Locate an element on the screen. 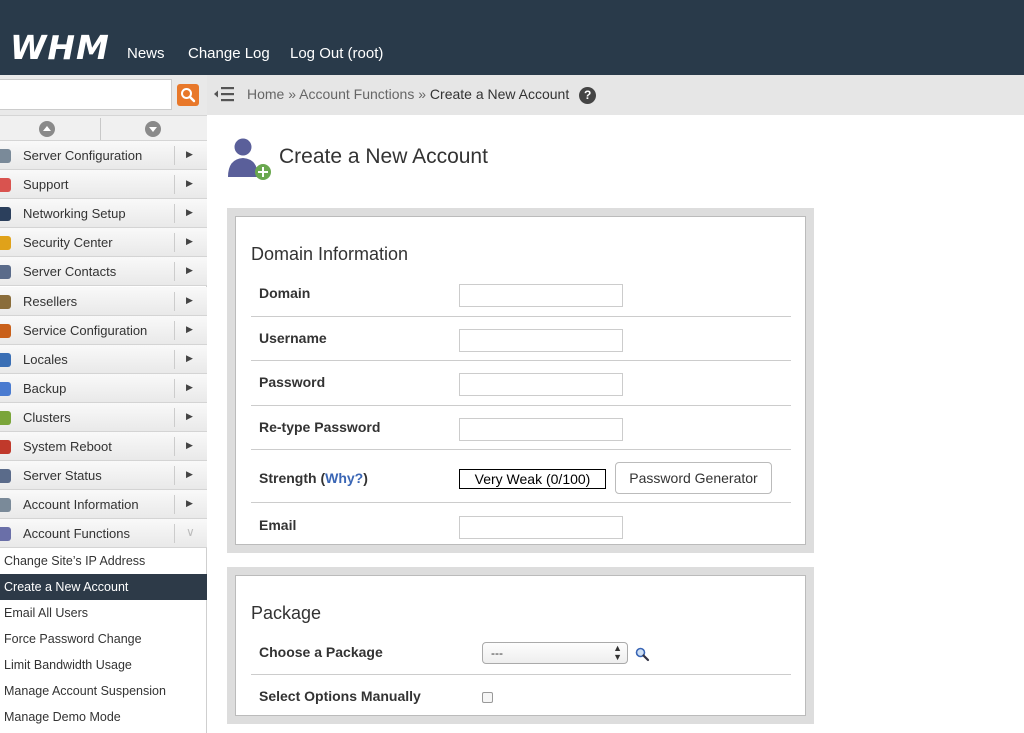 The height and width of the screenshot is (733, 1024). nav-change-log-link: Change Log is located at coordinates (229, 53).